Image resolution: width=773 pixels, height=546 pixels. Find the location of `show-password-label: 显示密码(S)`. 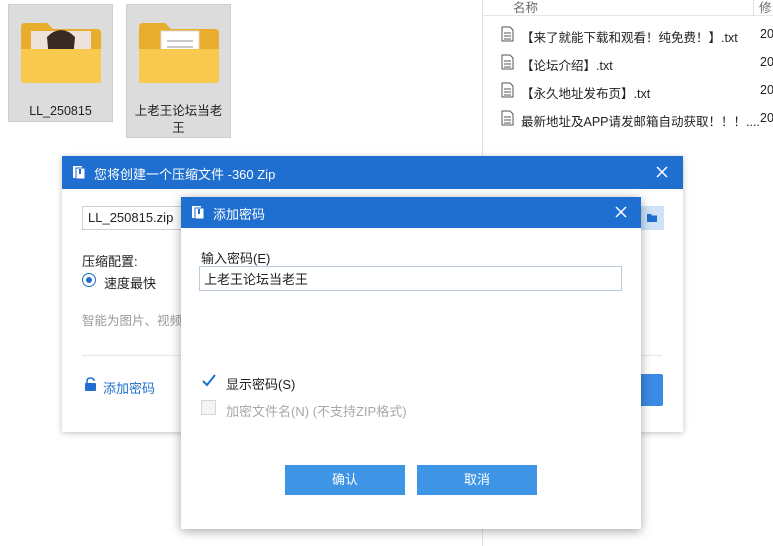

show-password-label: 显示密码(S) is located at coordinates (260, 383).